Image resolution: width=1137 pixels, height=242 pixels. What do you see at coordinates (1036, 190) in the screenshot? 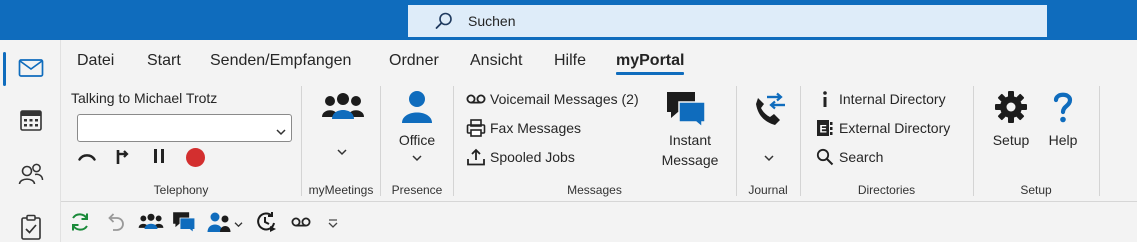
I see `setup-group-label: Setup` at bounding box center [1036, 190].